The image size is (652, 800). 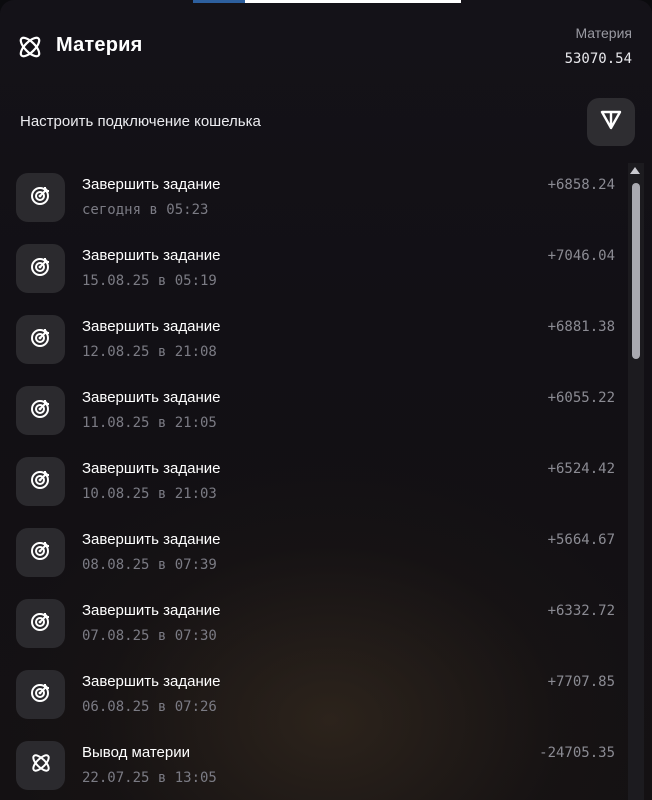 What do you see at coordinates (149, 281) in the screenshot?
I see `transaction-date: 15.08.25 в 05:19` at bounding box center [149, 281].